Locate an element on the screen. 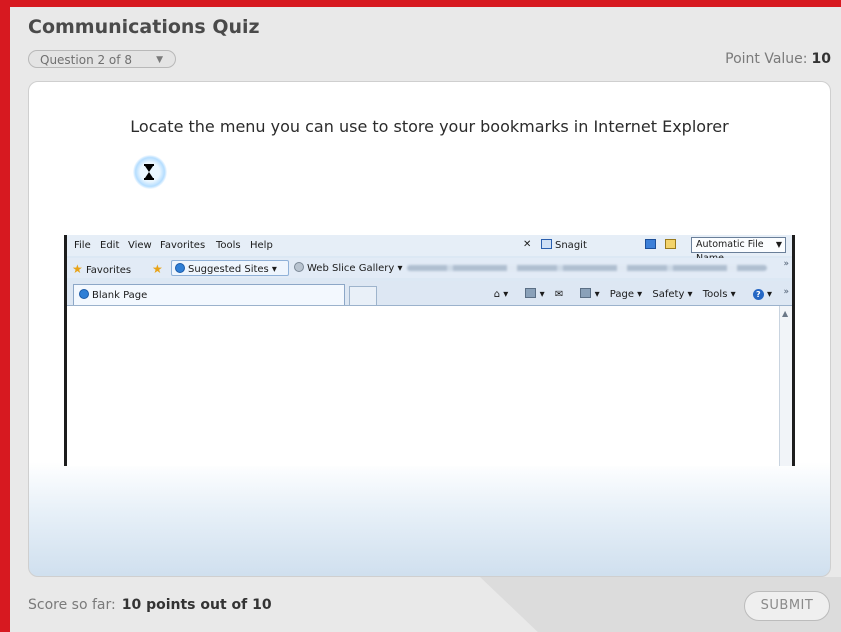  question-select-label: Question 2 of 8 is located at coordinates (86, 60).